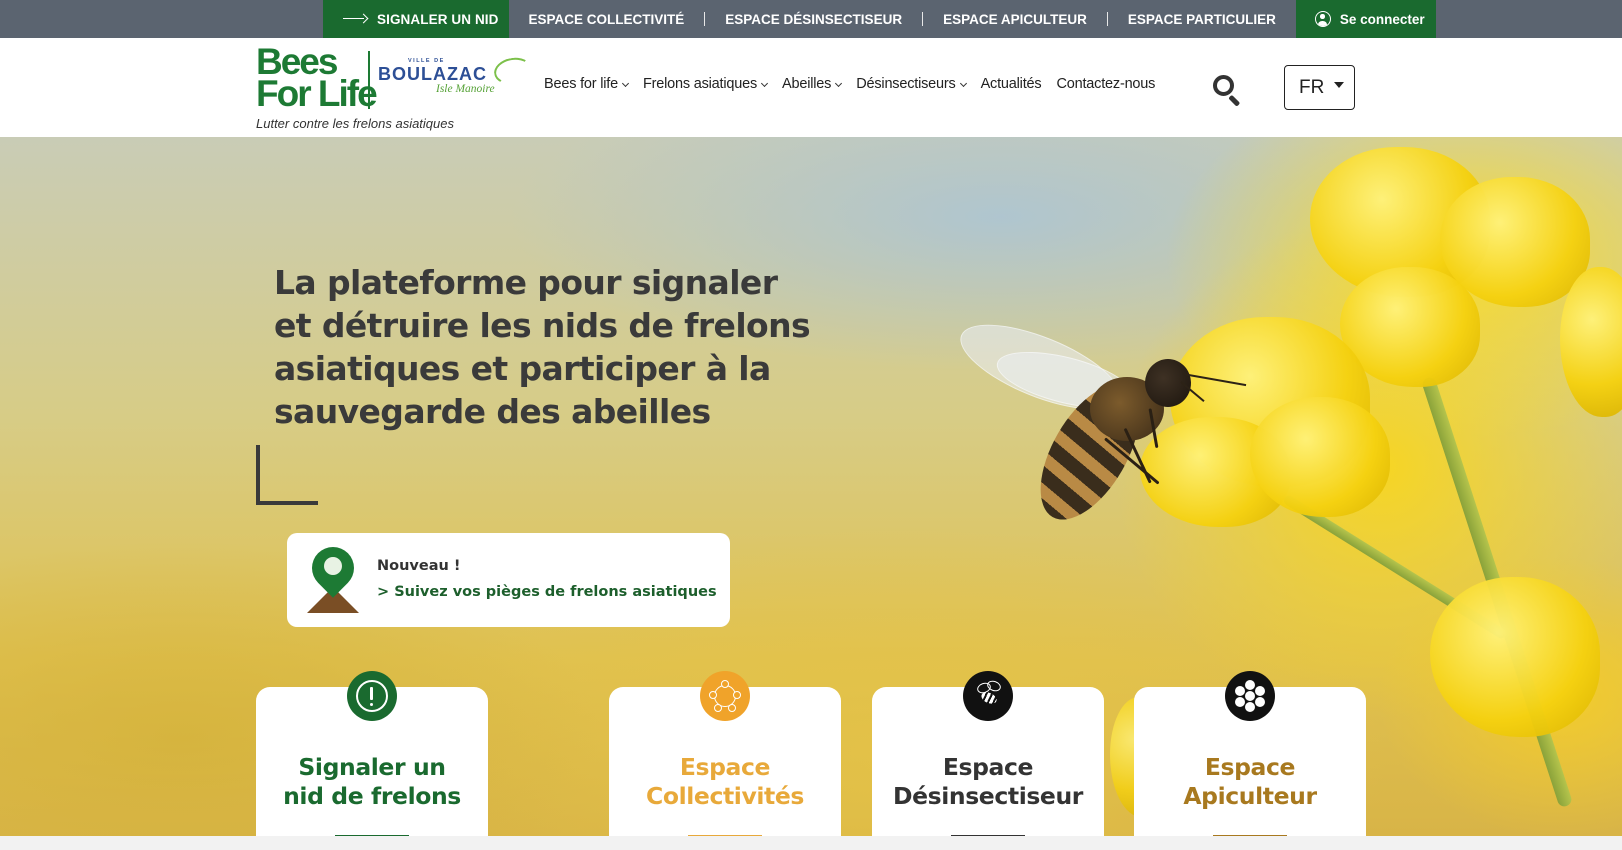  I want to click on nav-label: Abeilles, so click(807, 84).